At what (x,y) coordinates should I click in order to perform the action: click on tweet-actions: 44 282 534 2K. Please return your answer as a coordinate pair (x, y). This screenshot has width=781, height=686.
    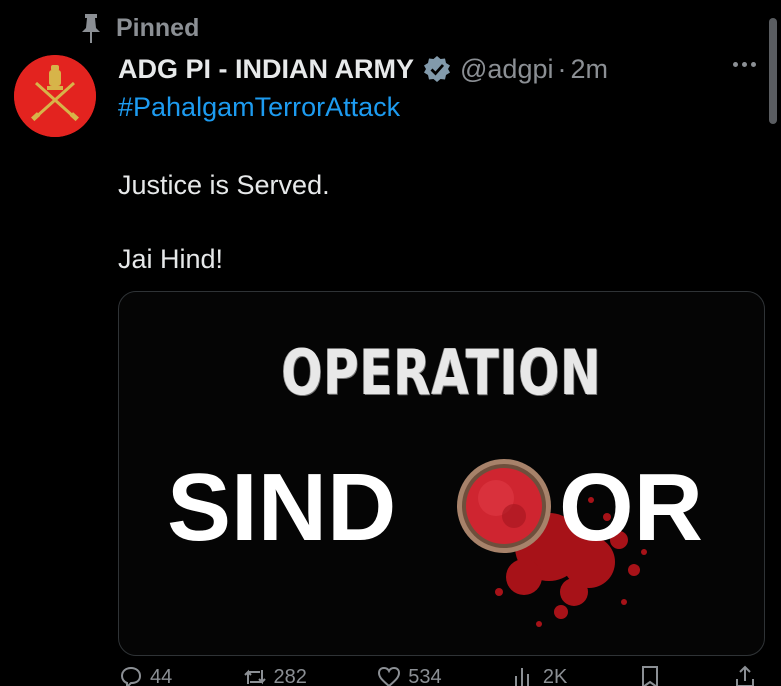
    Looking at the image, I should click on (438, 675).